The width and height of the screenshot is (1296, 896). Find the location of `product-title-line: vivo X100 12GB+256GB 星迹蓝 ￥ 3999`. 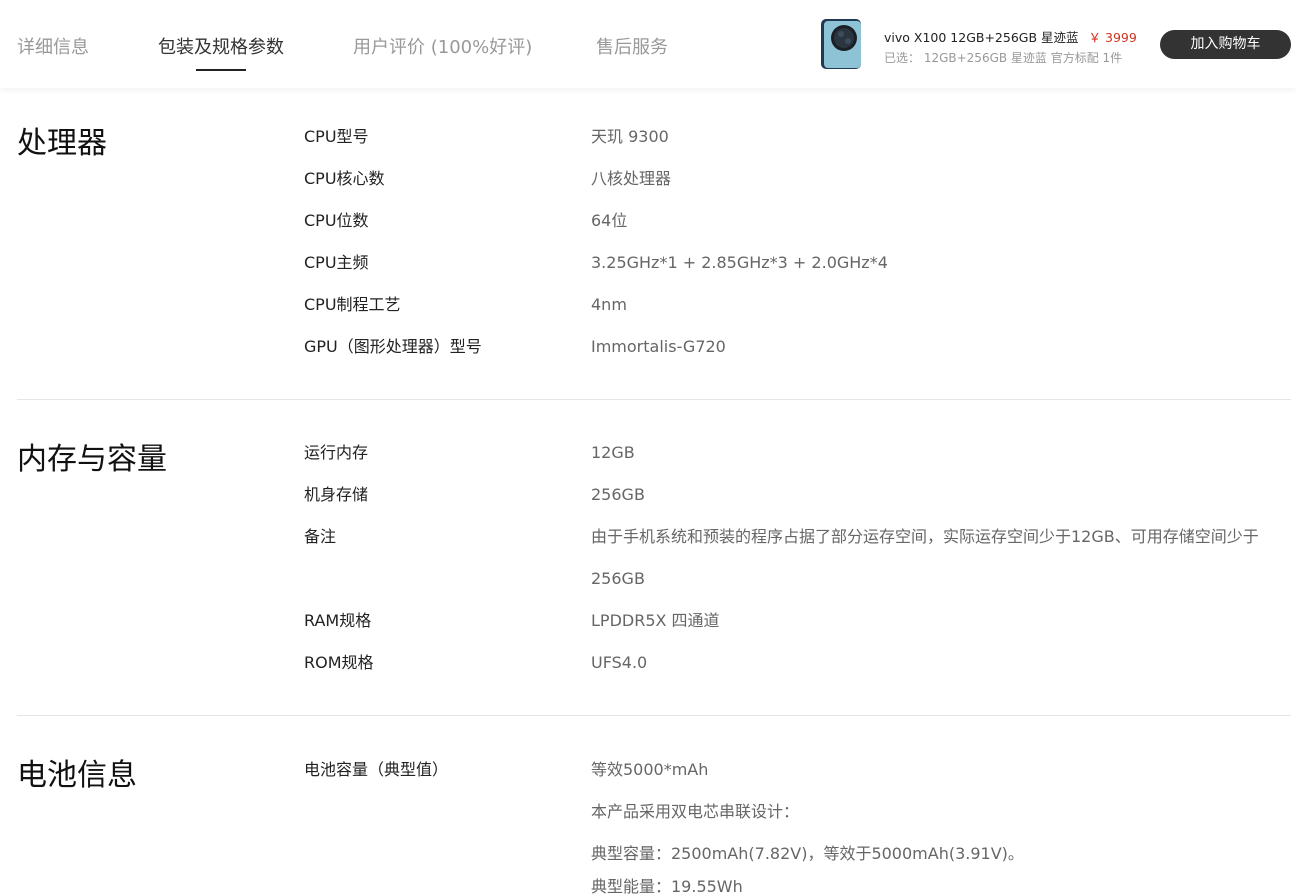

product-title-line: vivo X100 12GB+256GB 星迹蓝 ￥ 3999 is located at coordinates (1010, 36).